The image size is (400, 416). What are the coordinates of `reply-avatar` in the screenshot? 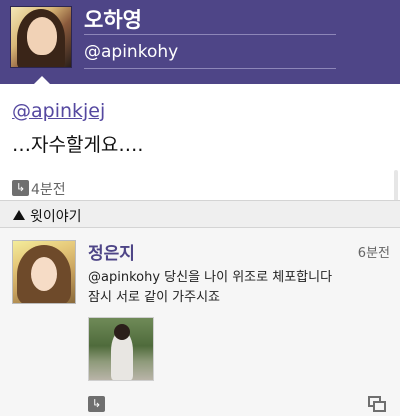 It's located at (44, 272).